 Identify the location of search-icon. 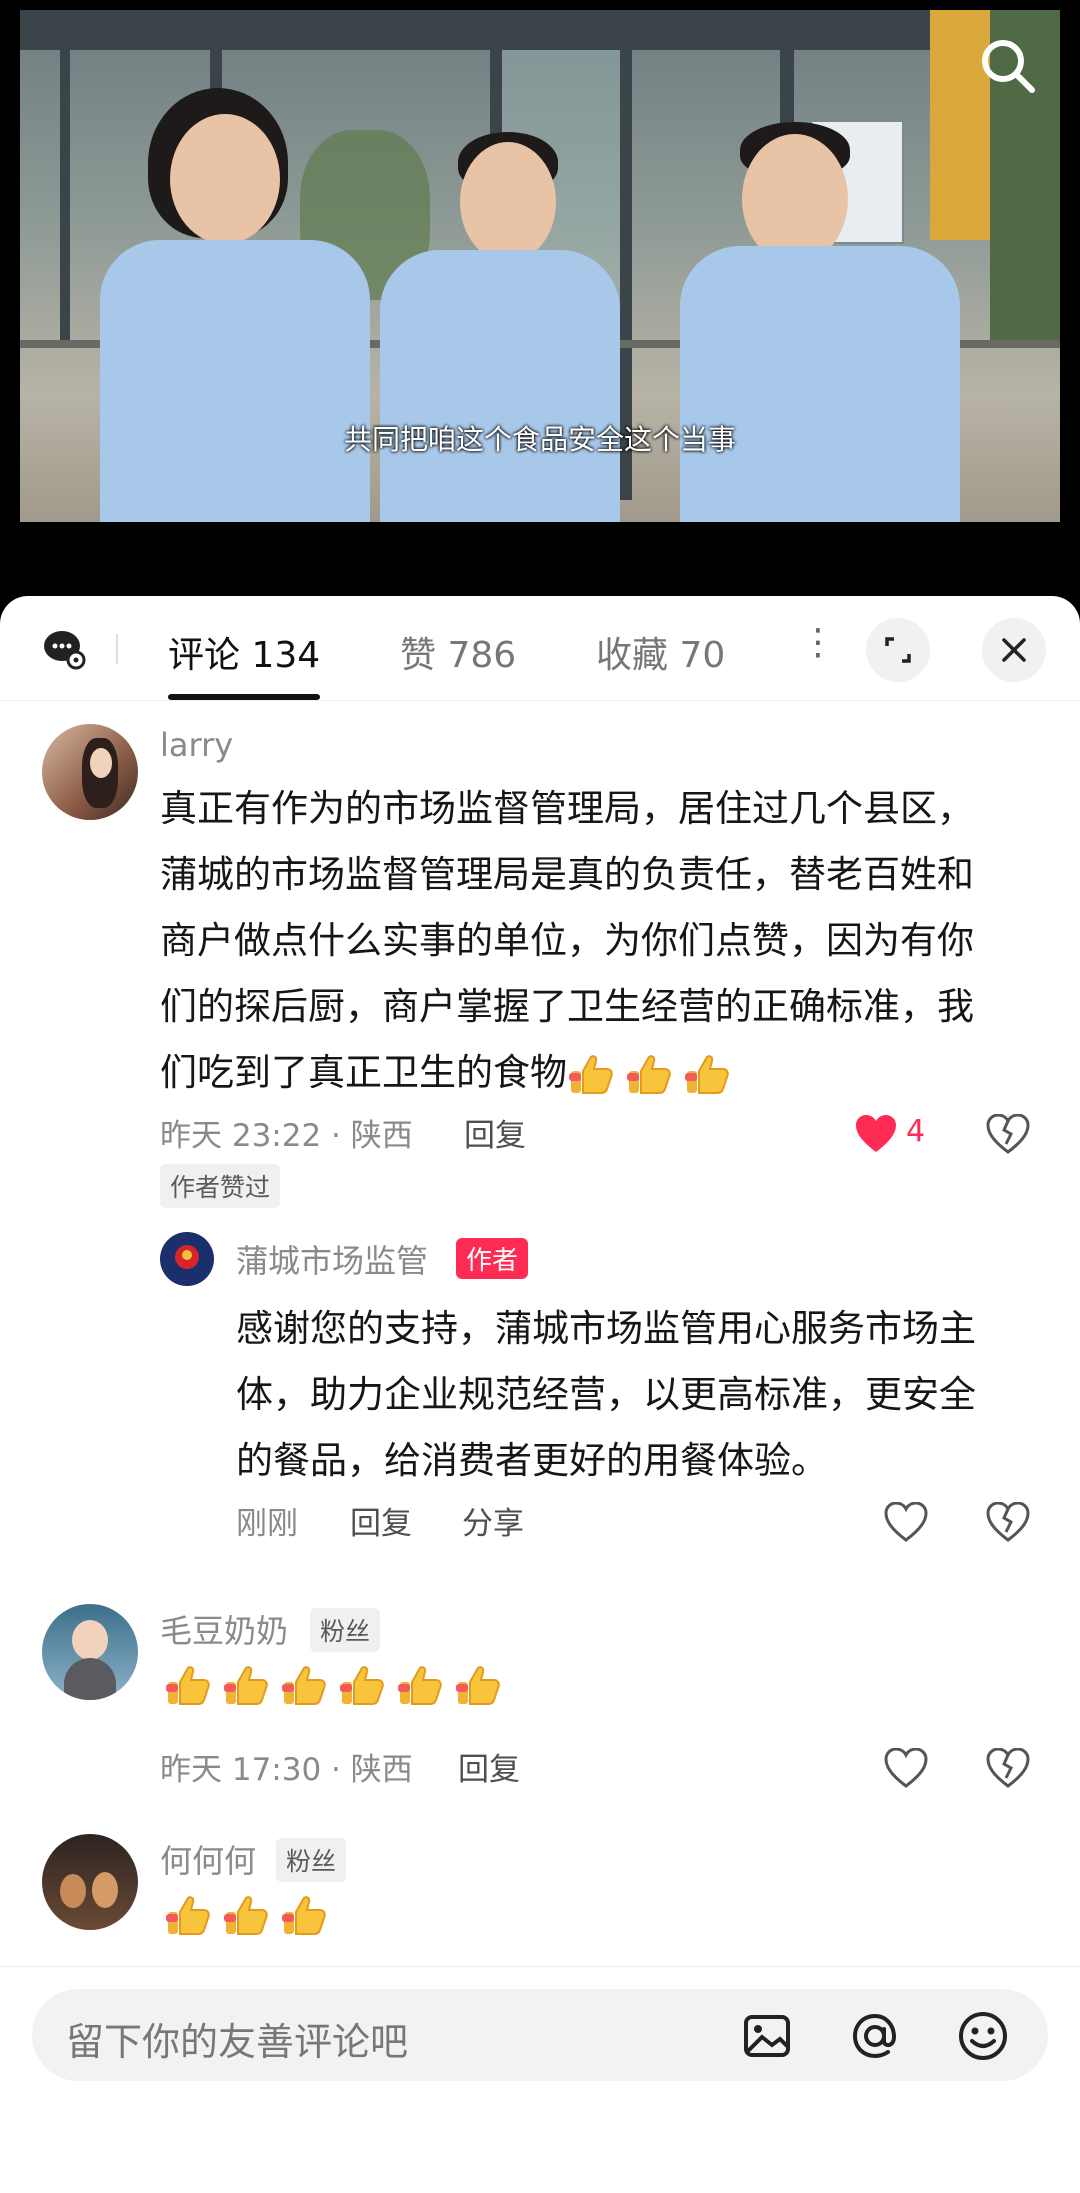
(1008, 66).